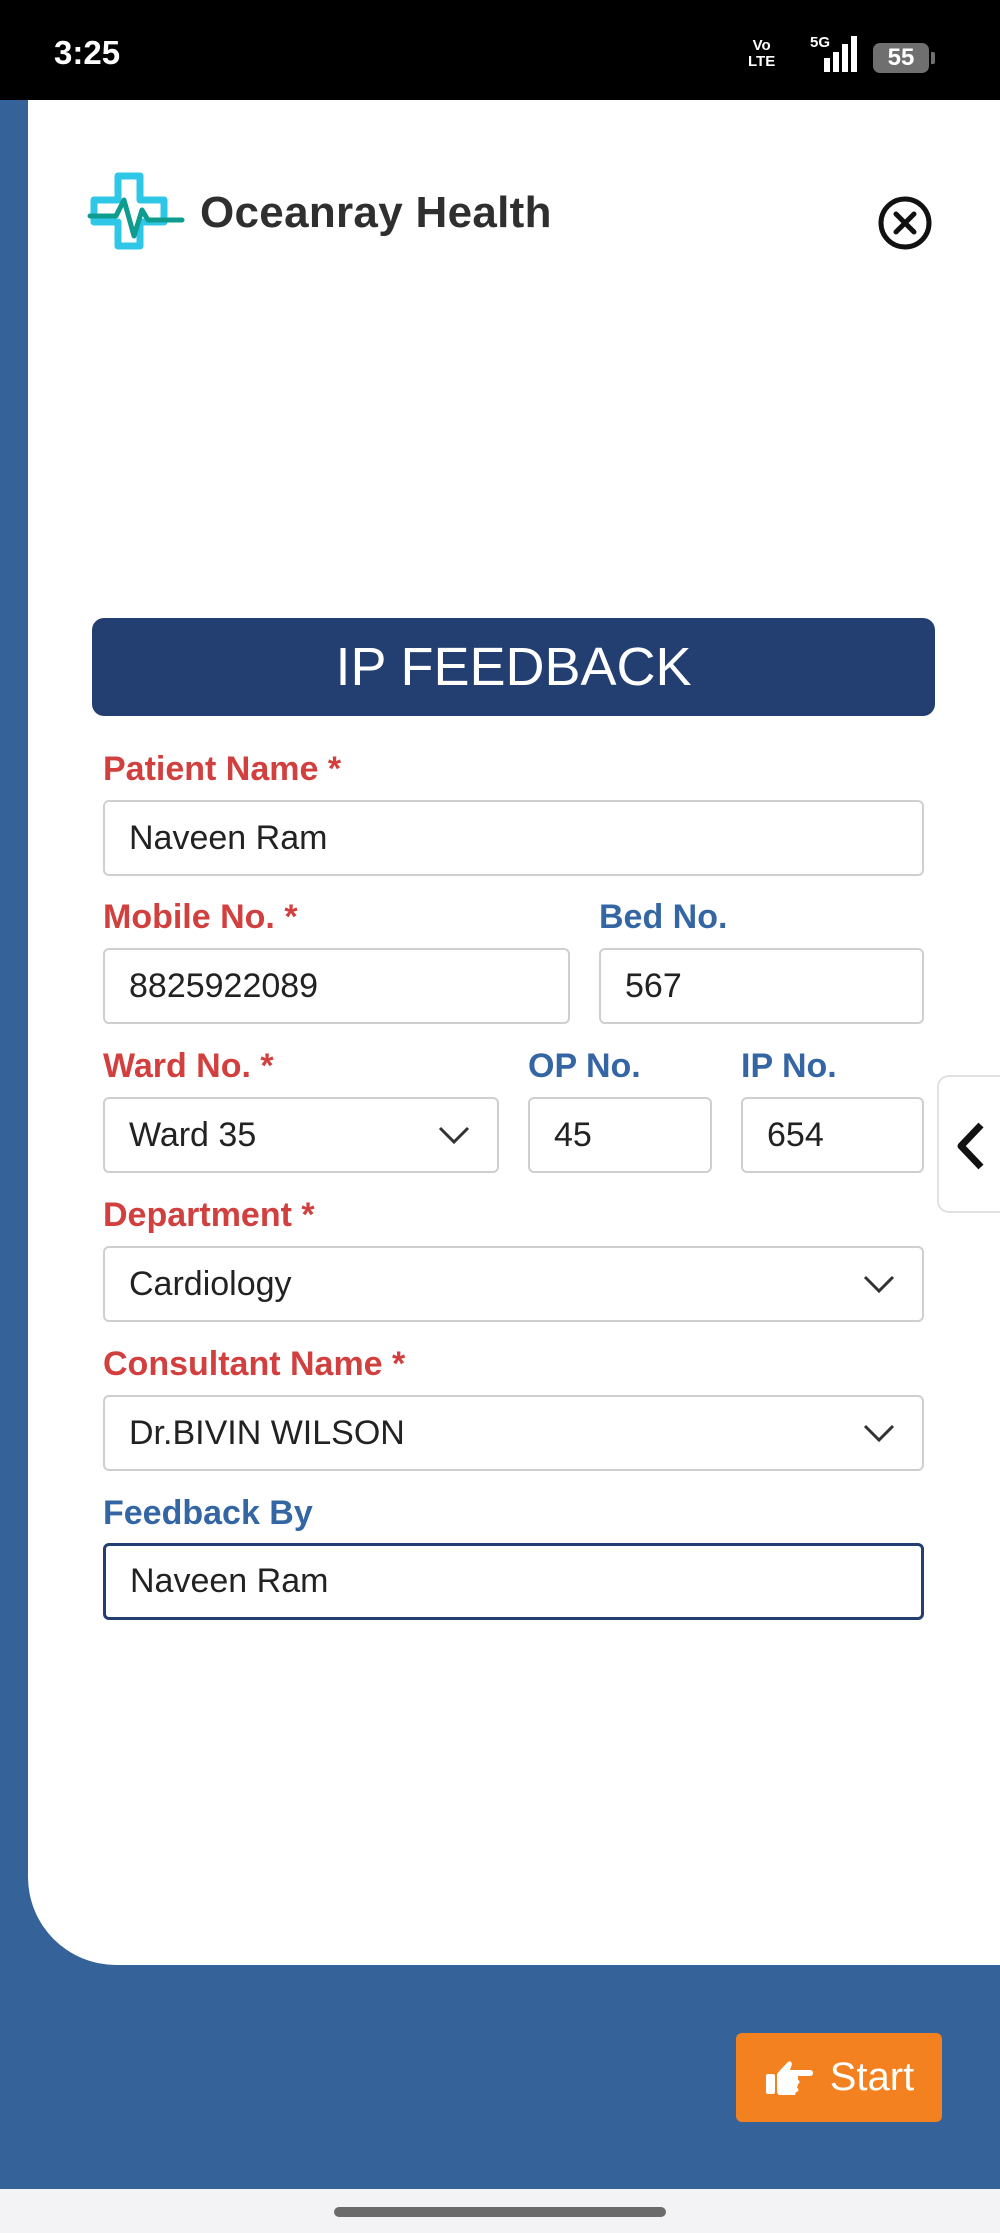 The width and height of the screenshot is (1000, 2233). What do you see at coordinates (762, 53) in the screenshot?
I see `volte-indicator: Vo LTE` at bounding box center [762, 53].